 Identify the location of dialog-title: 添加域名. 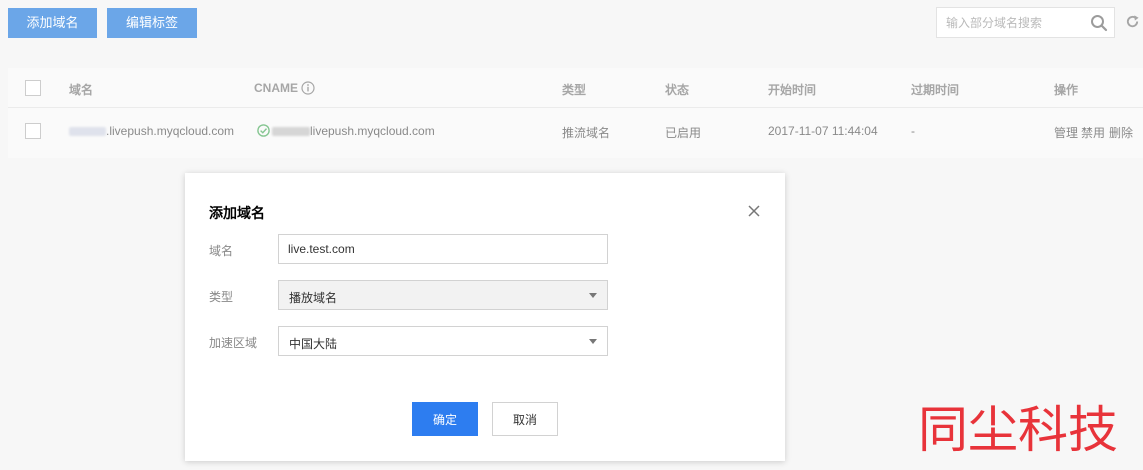
(237, 213).